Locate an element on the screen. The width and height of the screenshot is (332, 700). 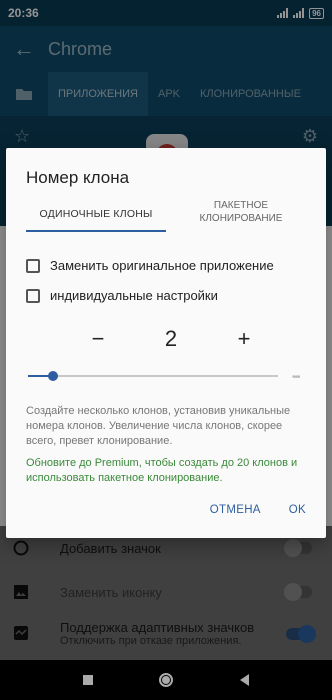
checkbox-replace-original: Заменить оригинальное приложение is located at coordinates (150, 265).